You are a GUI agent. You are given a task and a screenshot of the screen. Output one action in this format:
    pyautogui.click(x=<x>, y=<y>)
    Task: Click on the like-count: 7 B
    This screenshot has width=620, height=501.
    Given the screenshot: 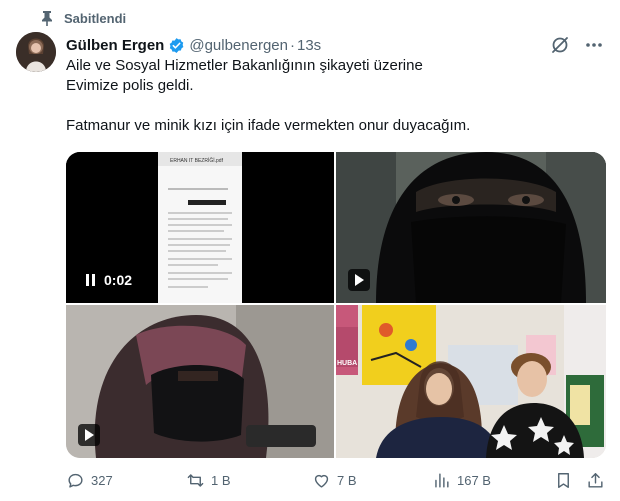 What is the action you would take?
    pyautogui.click(x=347, y=480)
    